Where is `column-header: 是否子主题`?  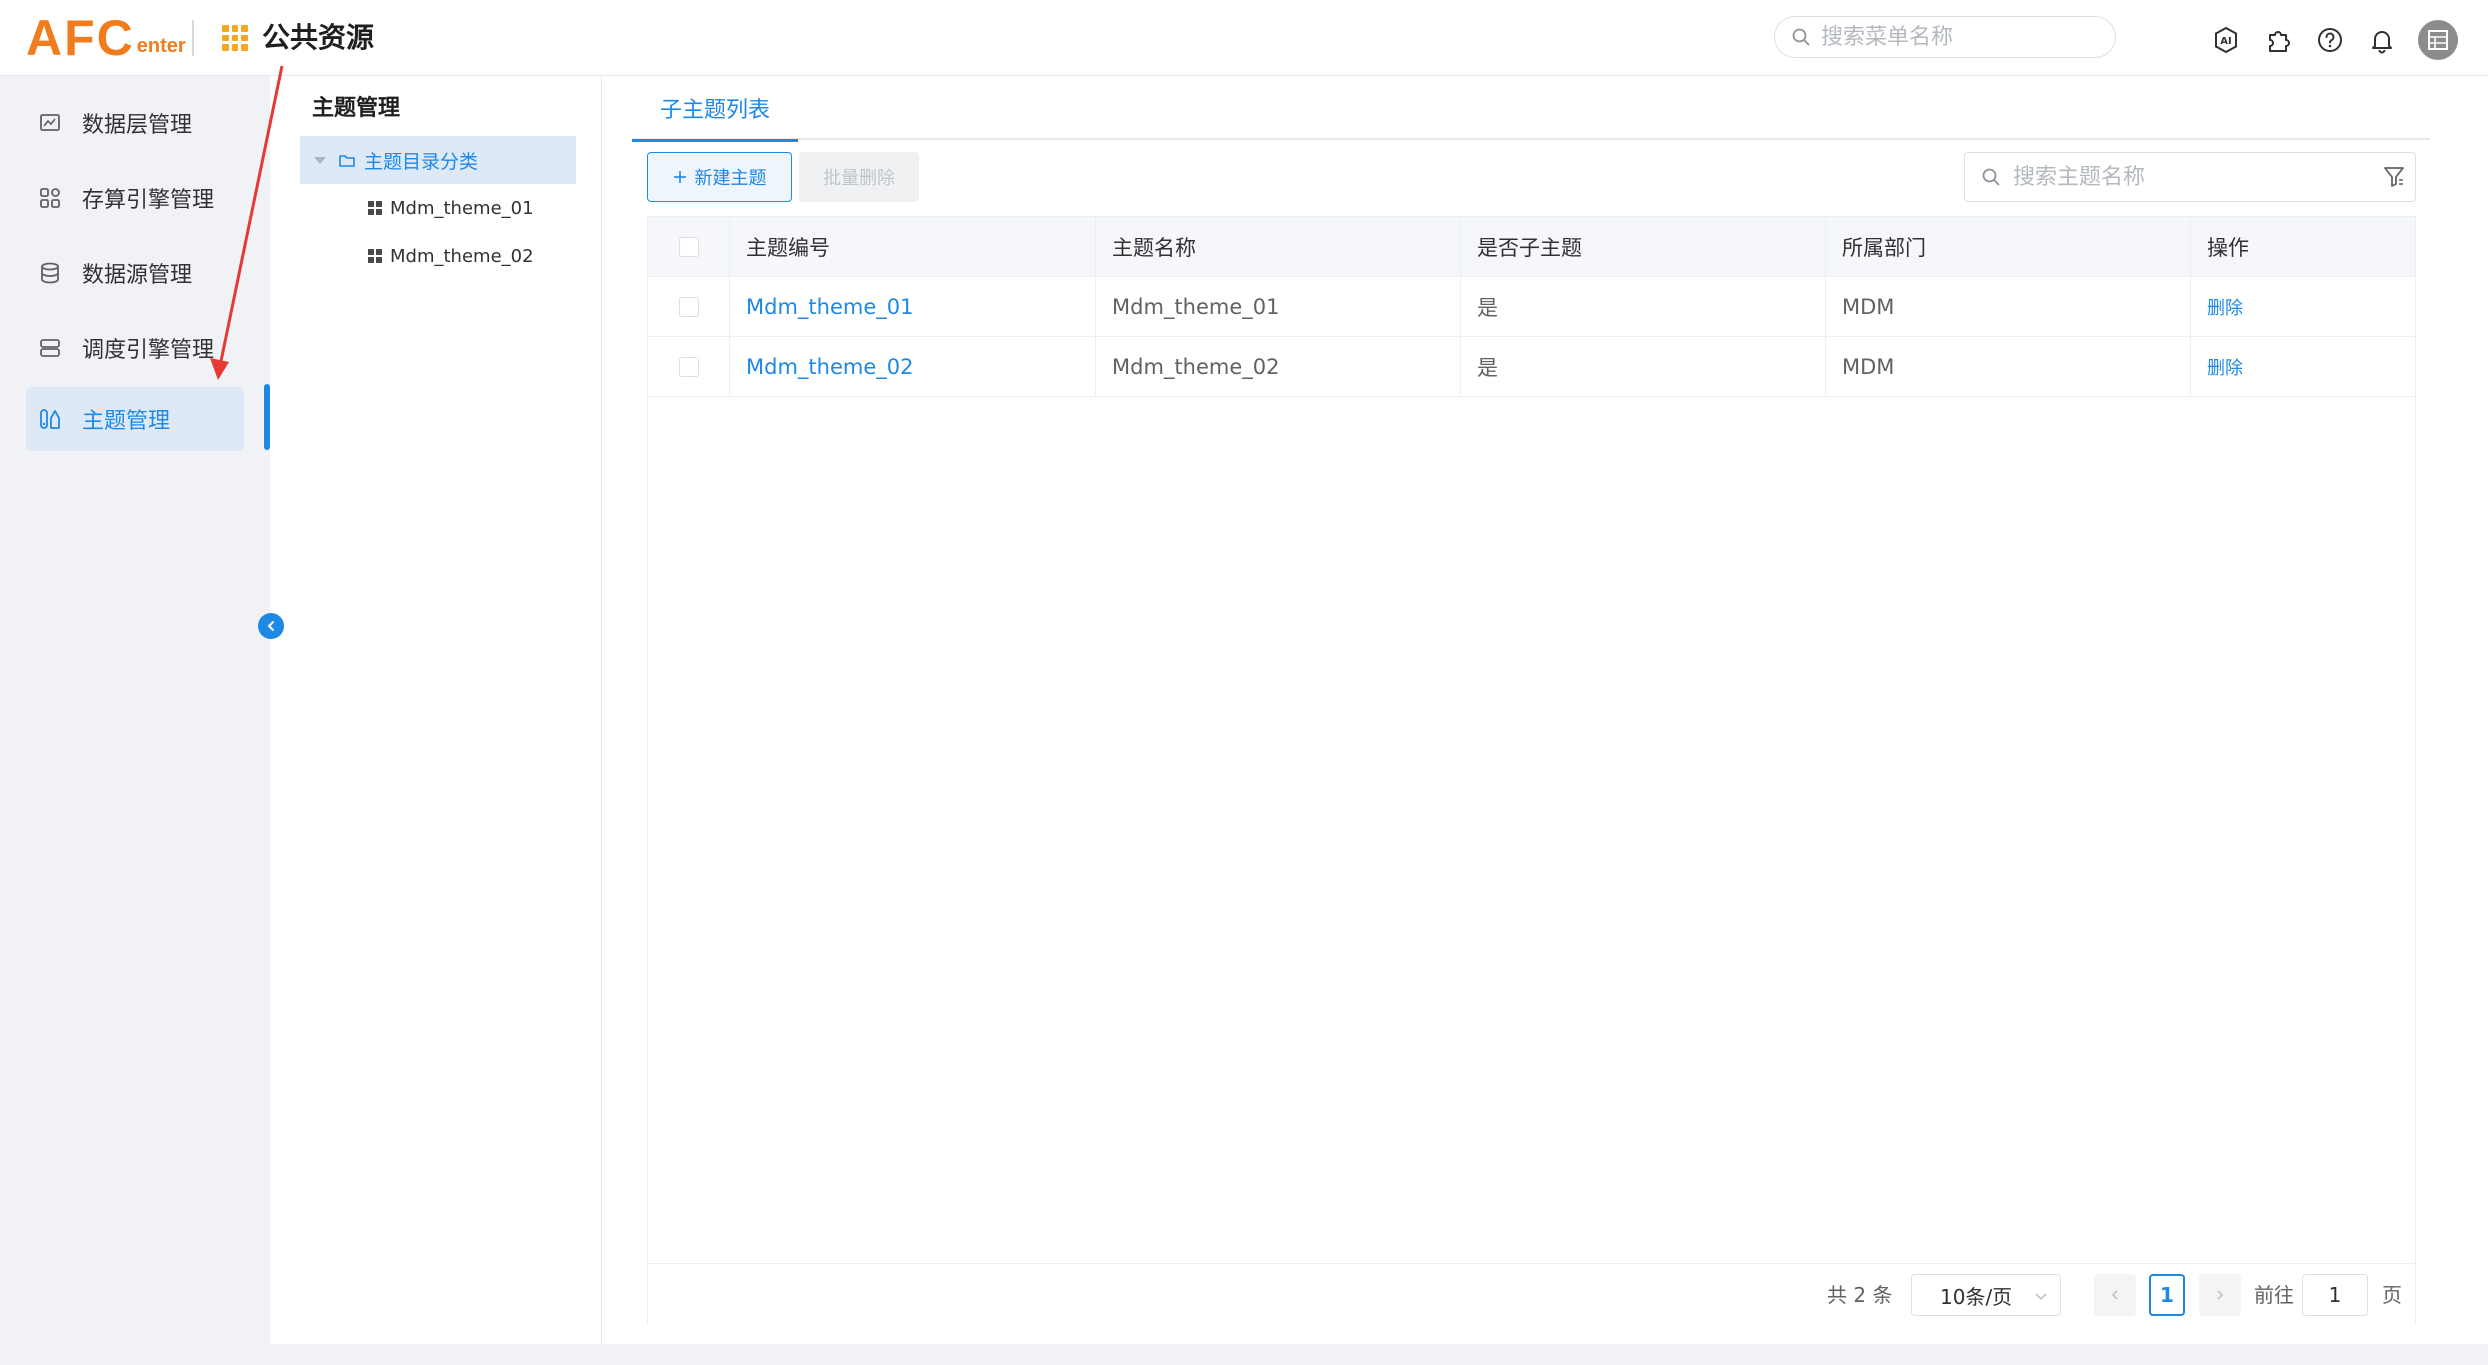 column-header: 是否子主题 is located at coordinates (1643, 247).